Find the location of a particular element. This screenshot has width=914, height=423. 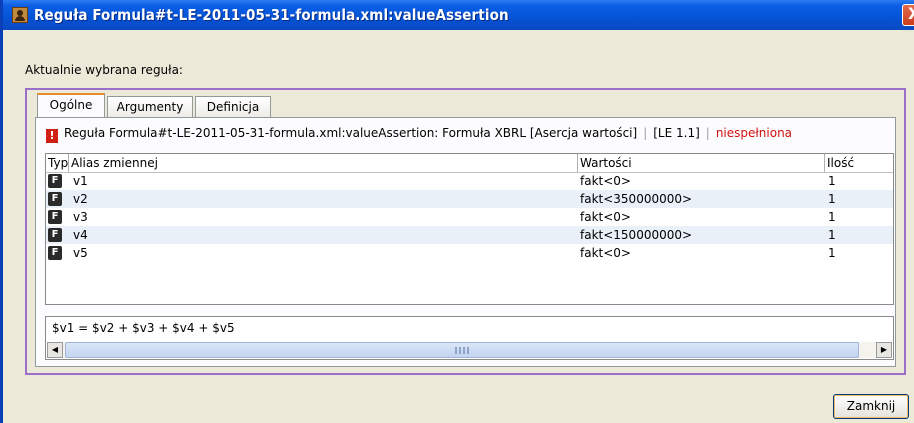

value-cell: fakt<150000000> is located at coordinates (636, 235).